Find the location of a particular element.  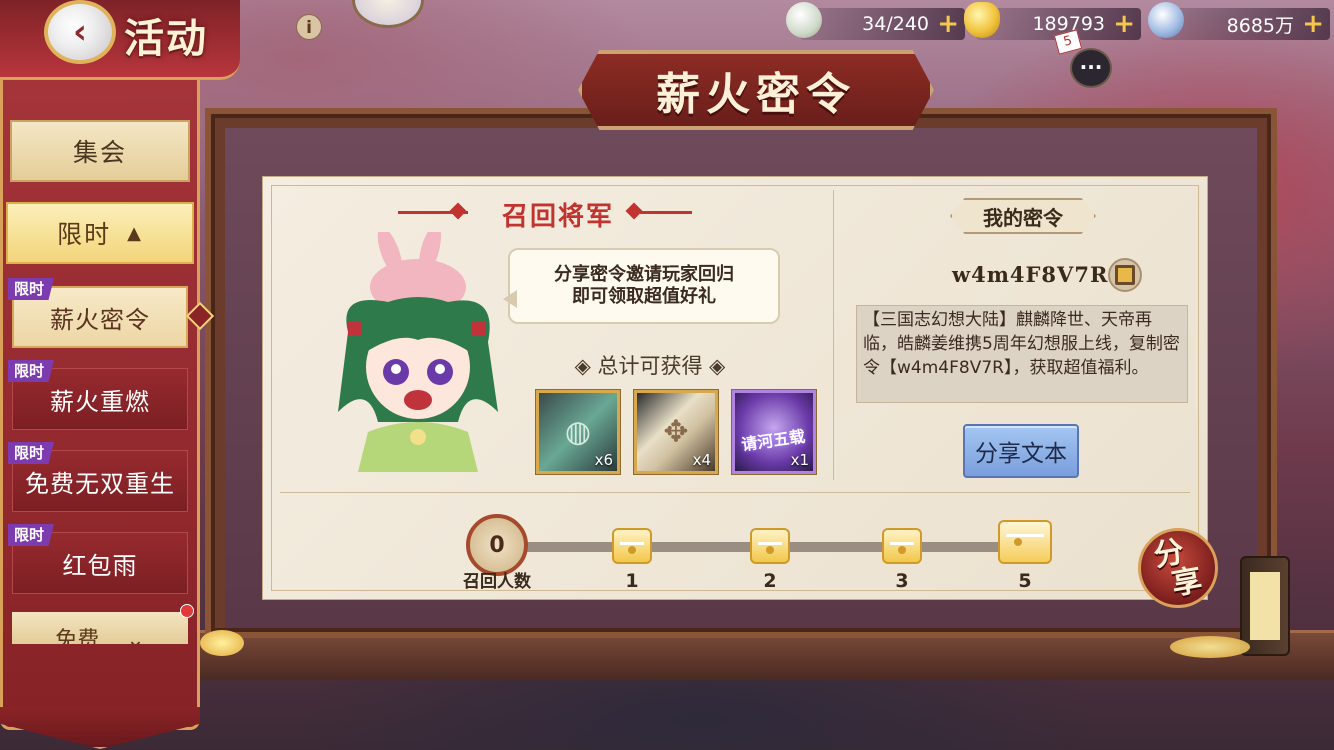

reward-item-jade-card: ◍ x6 is located at coordinates (578, 432).